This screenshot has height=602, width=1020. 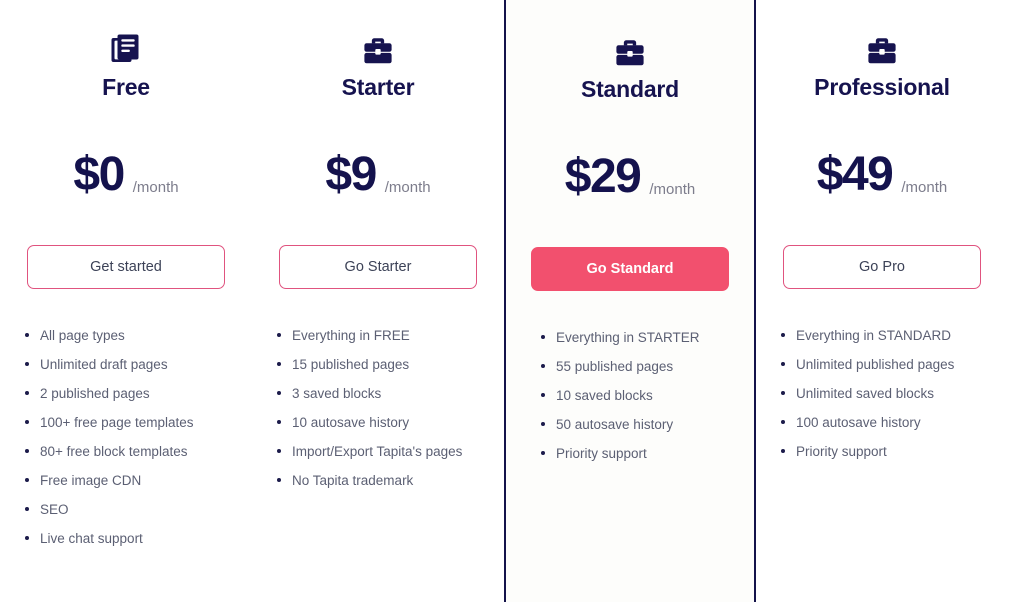 What do you see at coordinates (125, 175) in the screenshot?
I see `plan-price-free: $0/month` at bounding box center [125, 175].